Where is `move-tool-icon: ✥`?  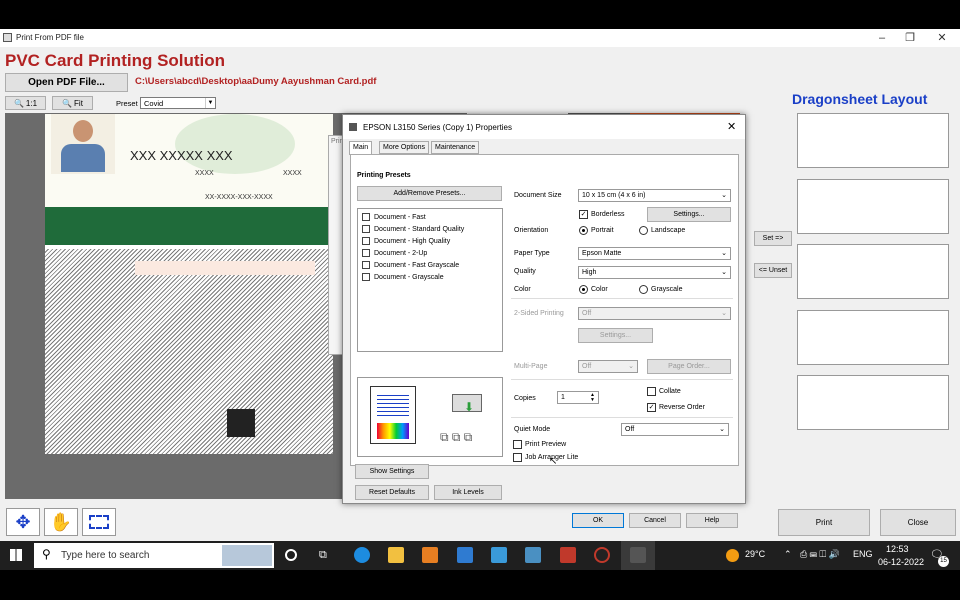 move-tool-icon: ✥ is located at coordinates (23, 522).